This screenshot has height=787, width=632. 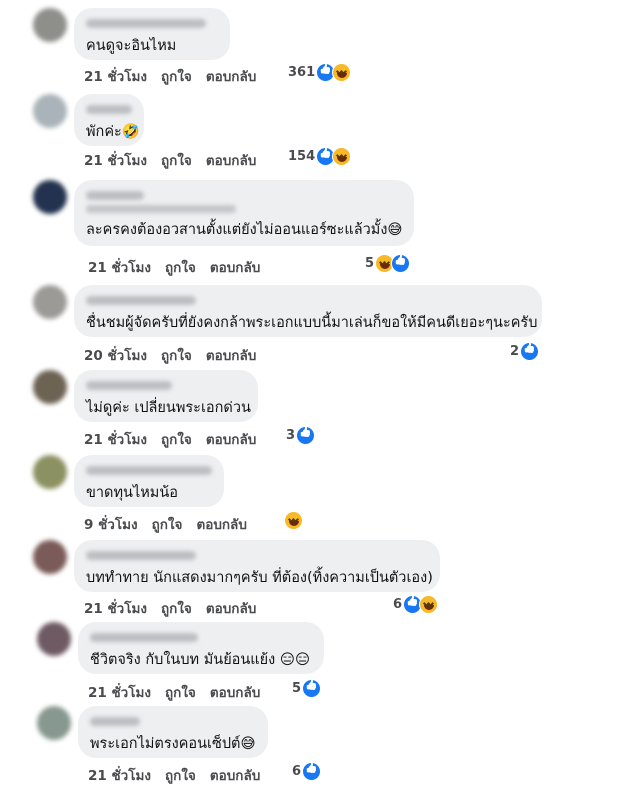 What do you see at coordinates (113, 132) in the screenshot?
I see `comment-text: พักค่ะ🤣` at bounding box center [113, 132].